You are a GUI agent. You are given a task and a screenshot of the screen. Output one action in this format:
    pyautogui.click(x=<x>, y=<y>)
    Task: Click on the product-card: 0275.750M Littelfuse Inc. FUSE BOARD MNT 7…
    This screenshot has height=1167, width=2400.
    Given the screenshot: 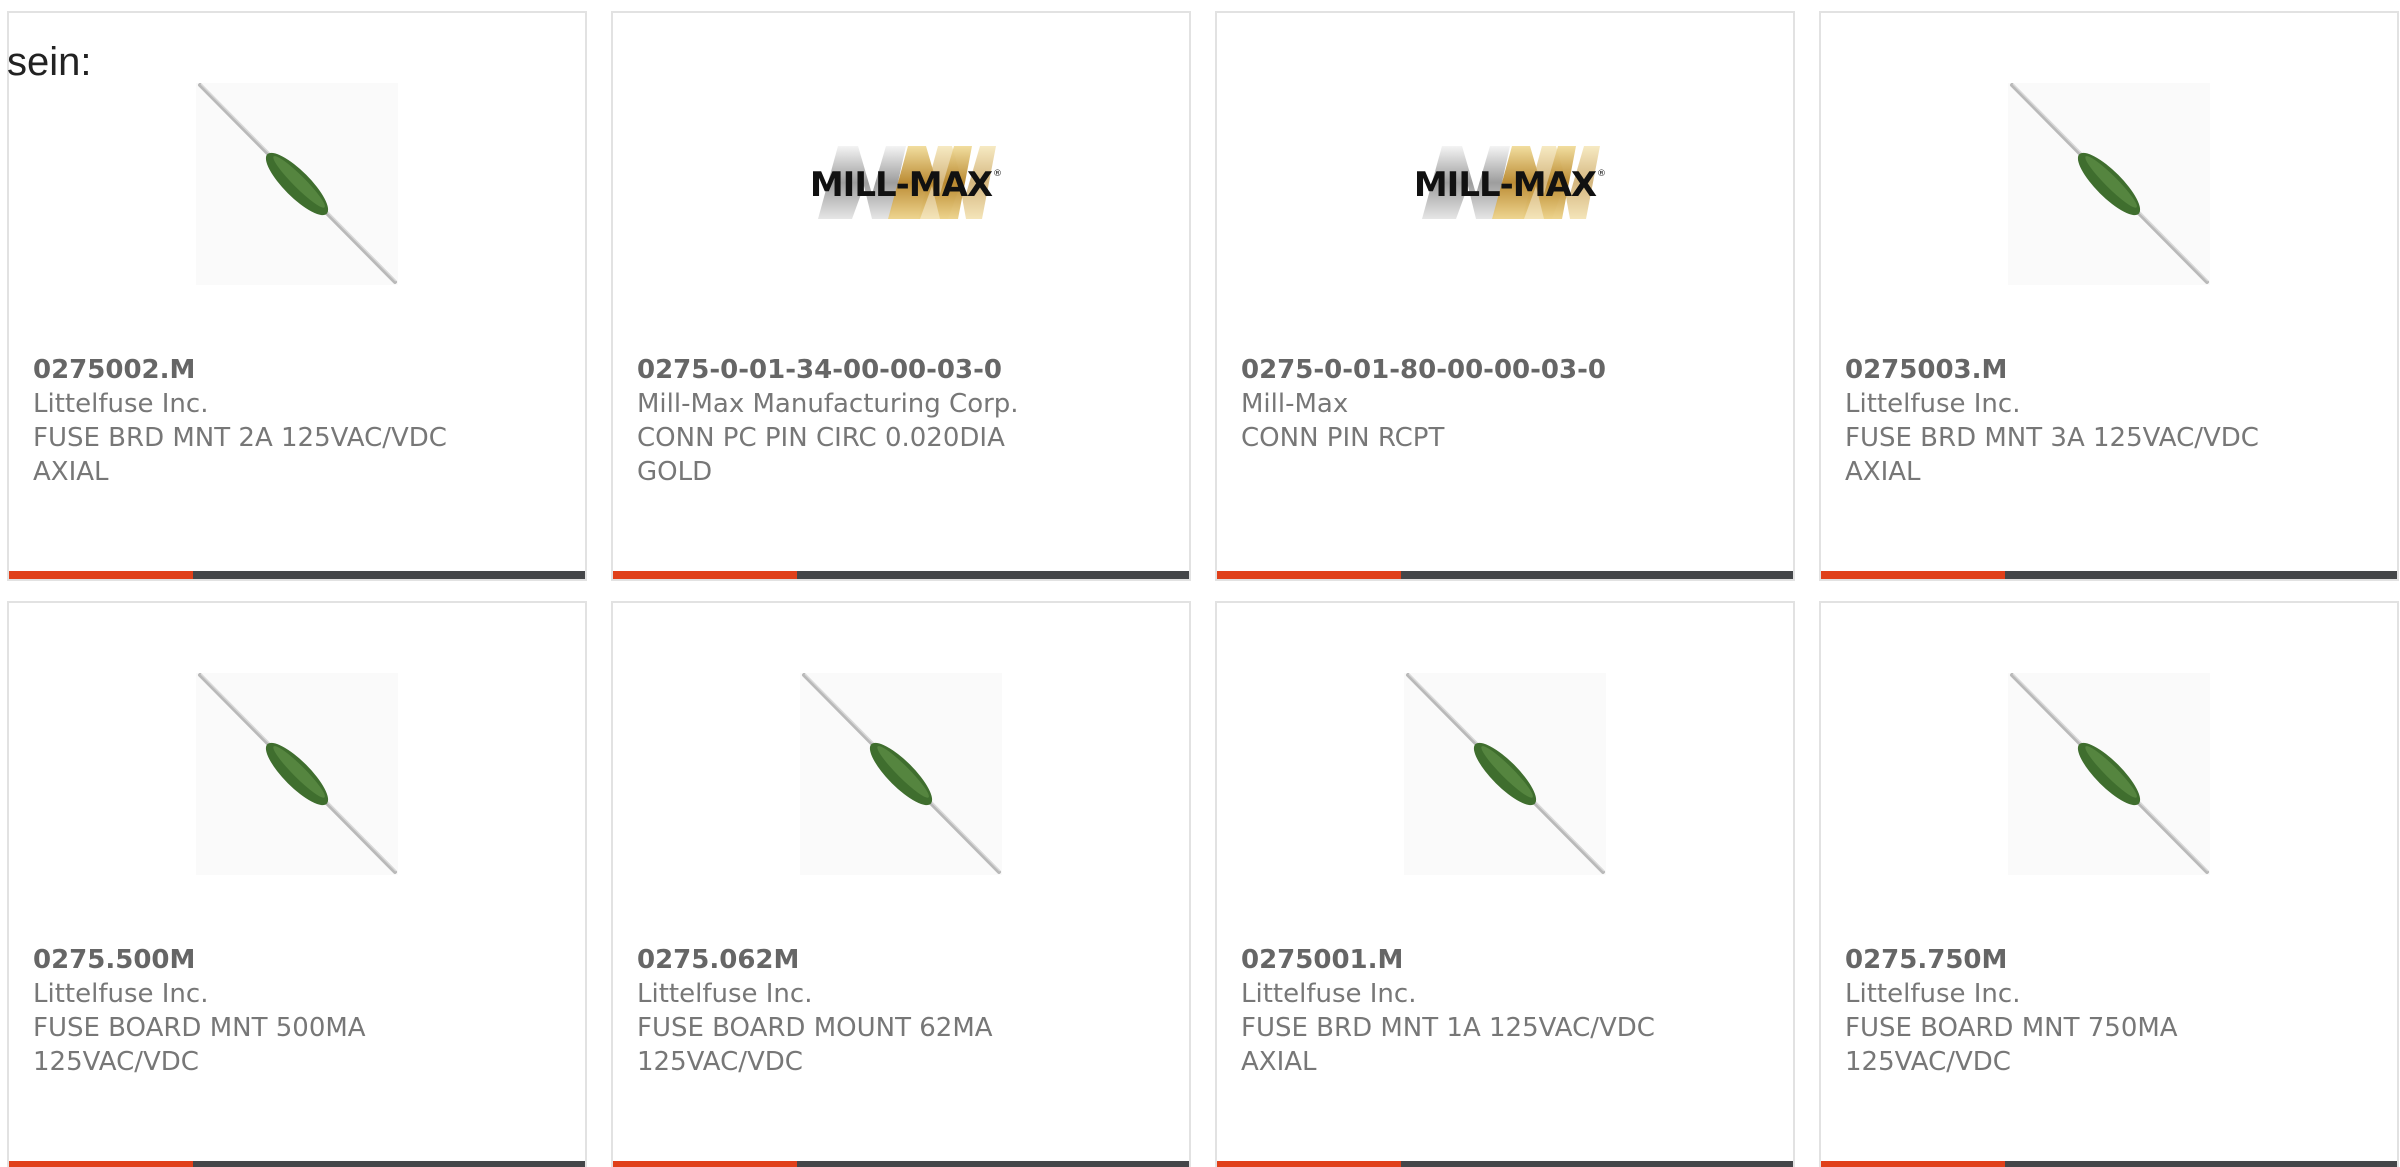 What is the action you would take?
    pyautogui.click(x=2109, y=884)
    